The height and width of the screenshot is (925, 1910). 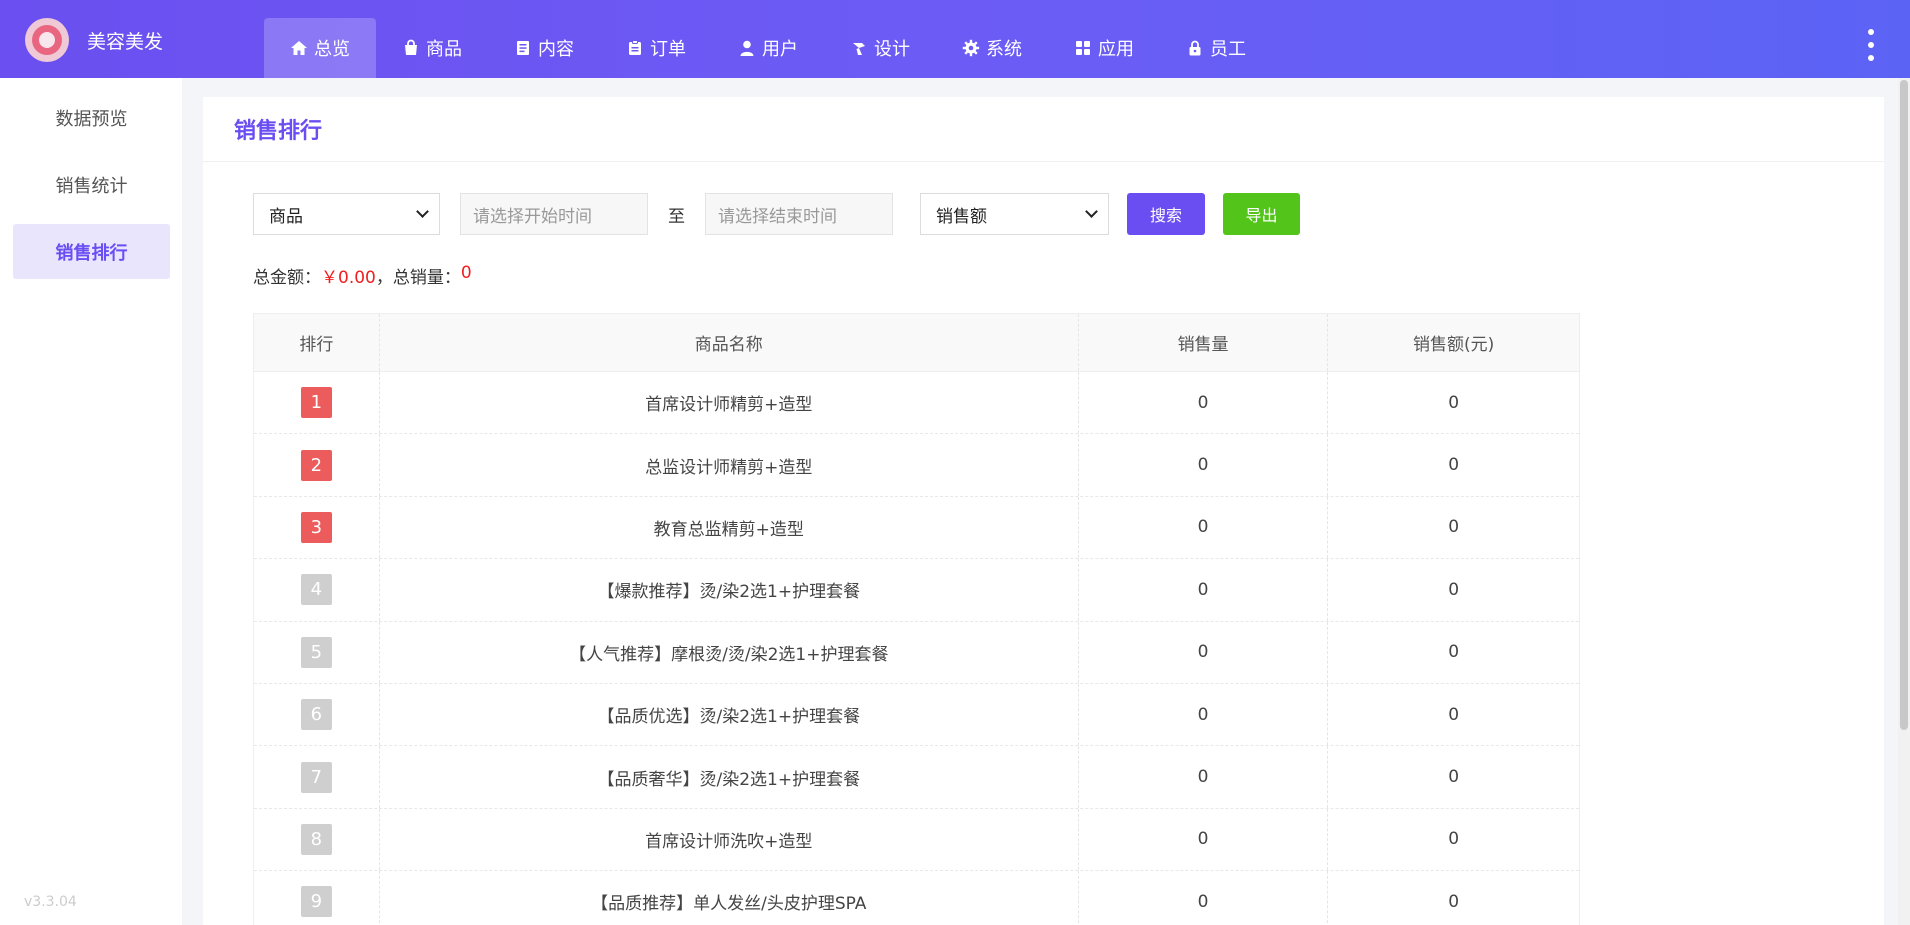 I want to click on nav-label: 员工, so click(x=1228, y=49).